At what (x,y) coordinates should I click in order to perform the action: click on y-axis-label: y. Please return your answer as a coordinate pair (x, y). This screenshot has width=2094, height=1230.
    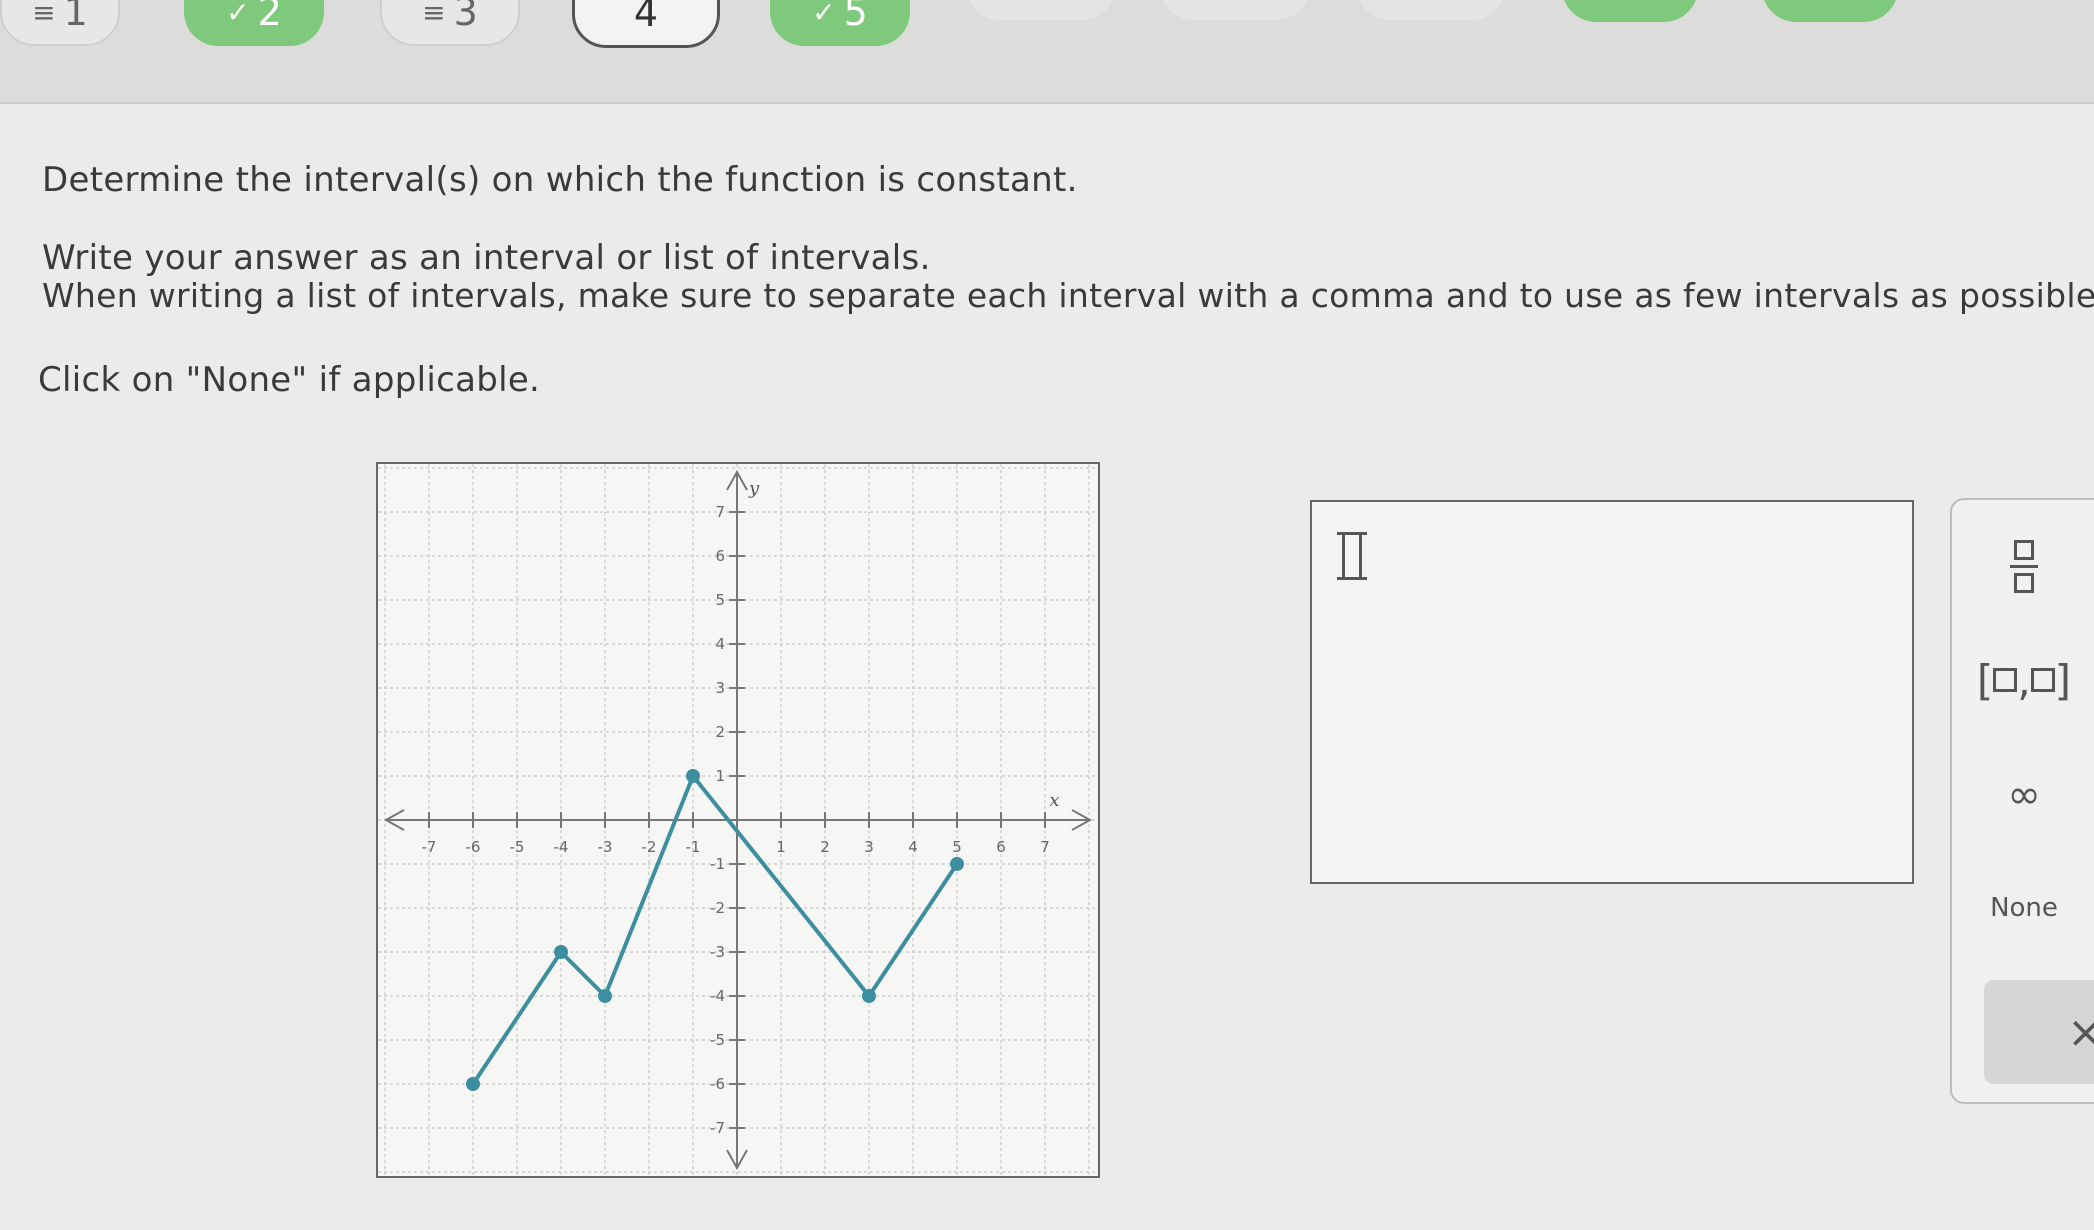
    Looking at the image, I should click on (754, 488).